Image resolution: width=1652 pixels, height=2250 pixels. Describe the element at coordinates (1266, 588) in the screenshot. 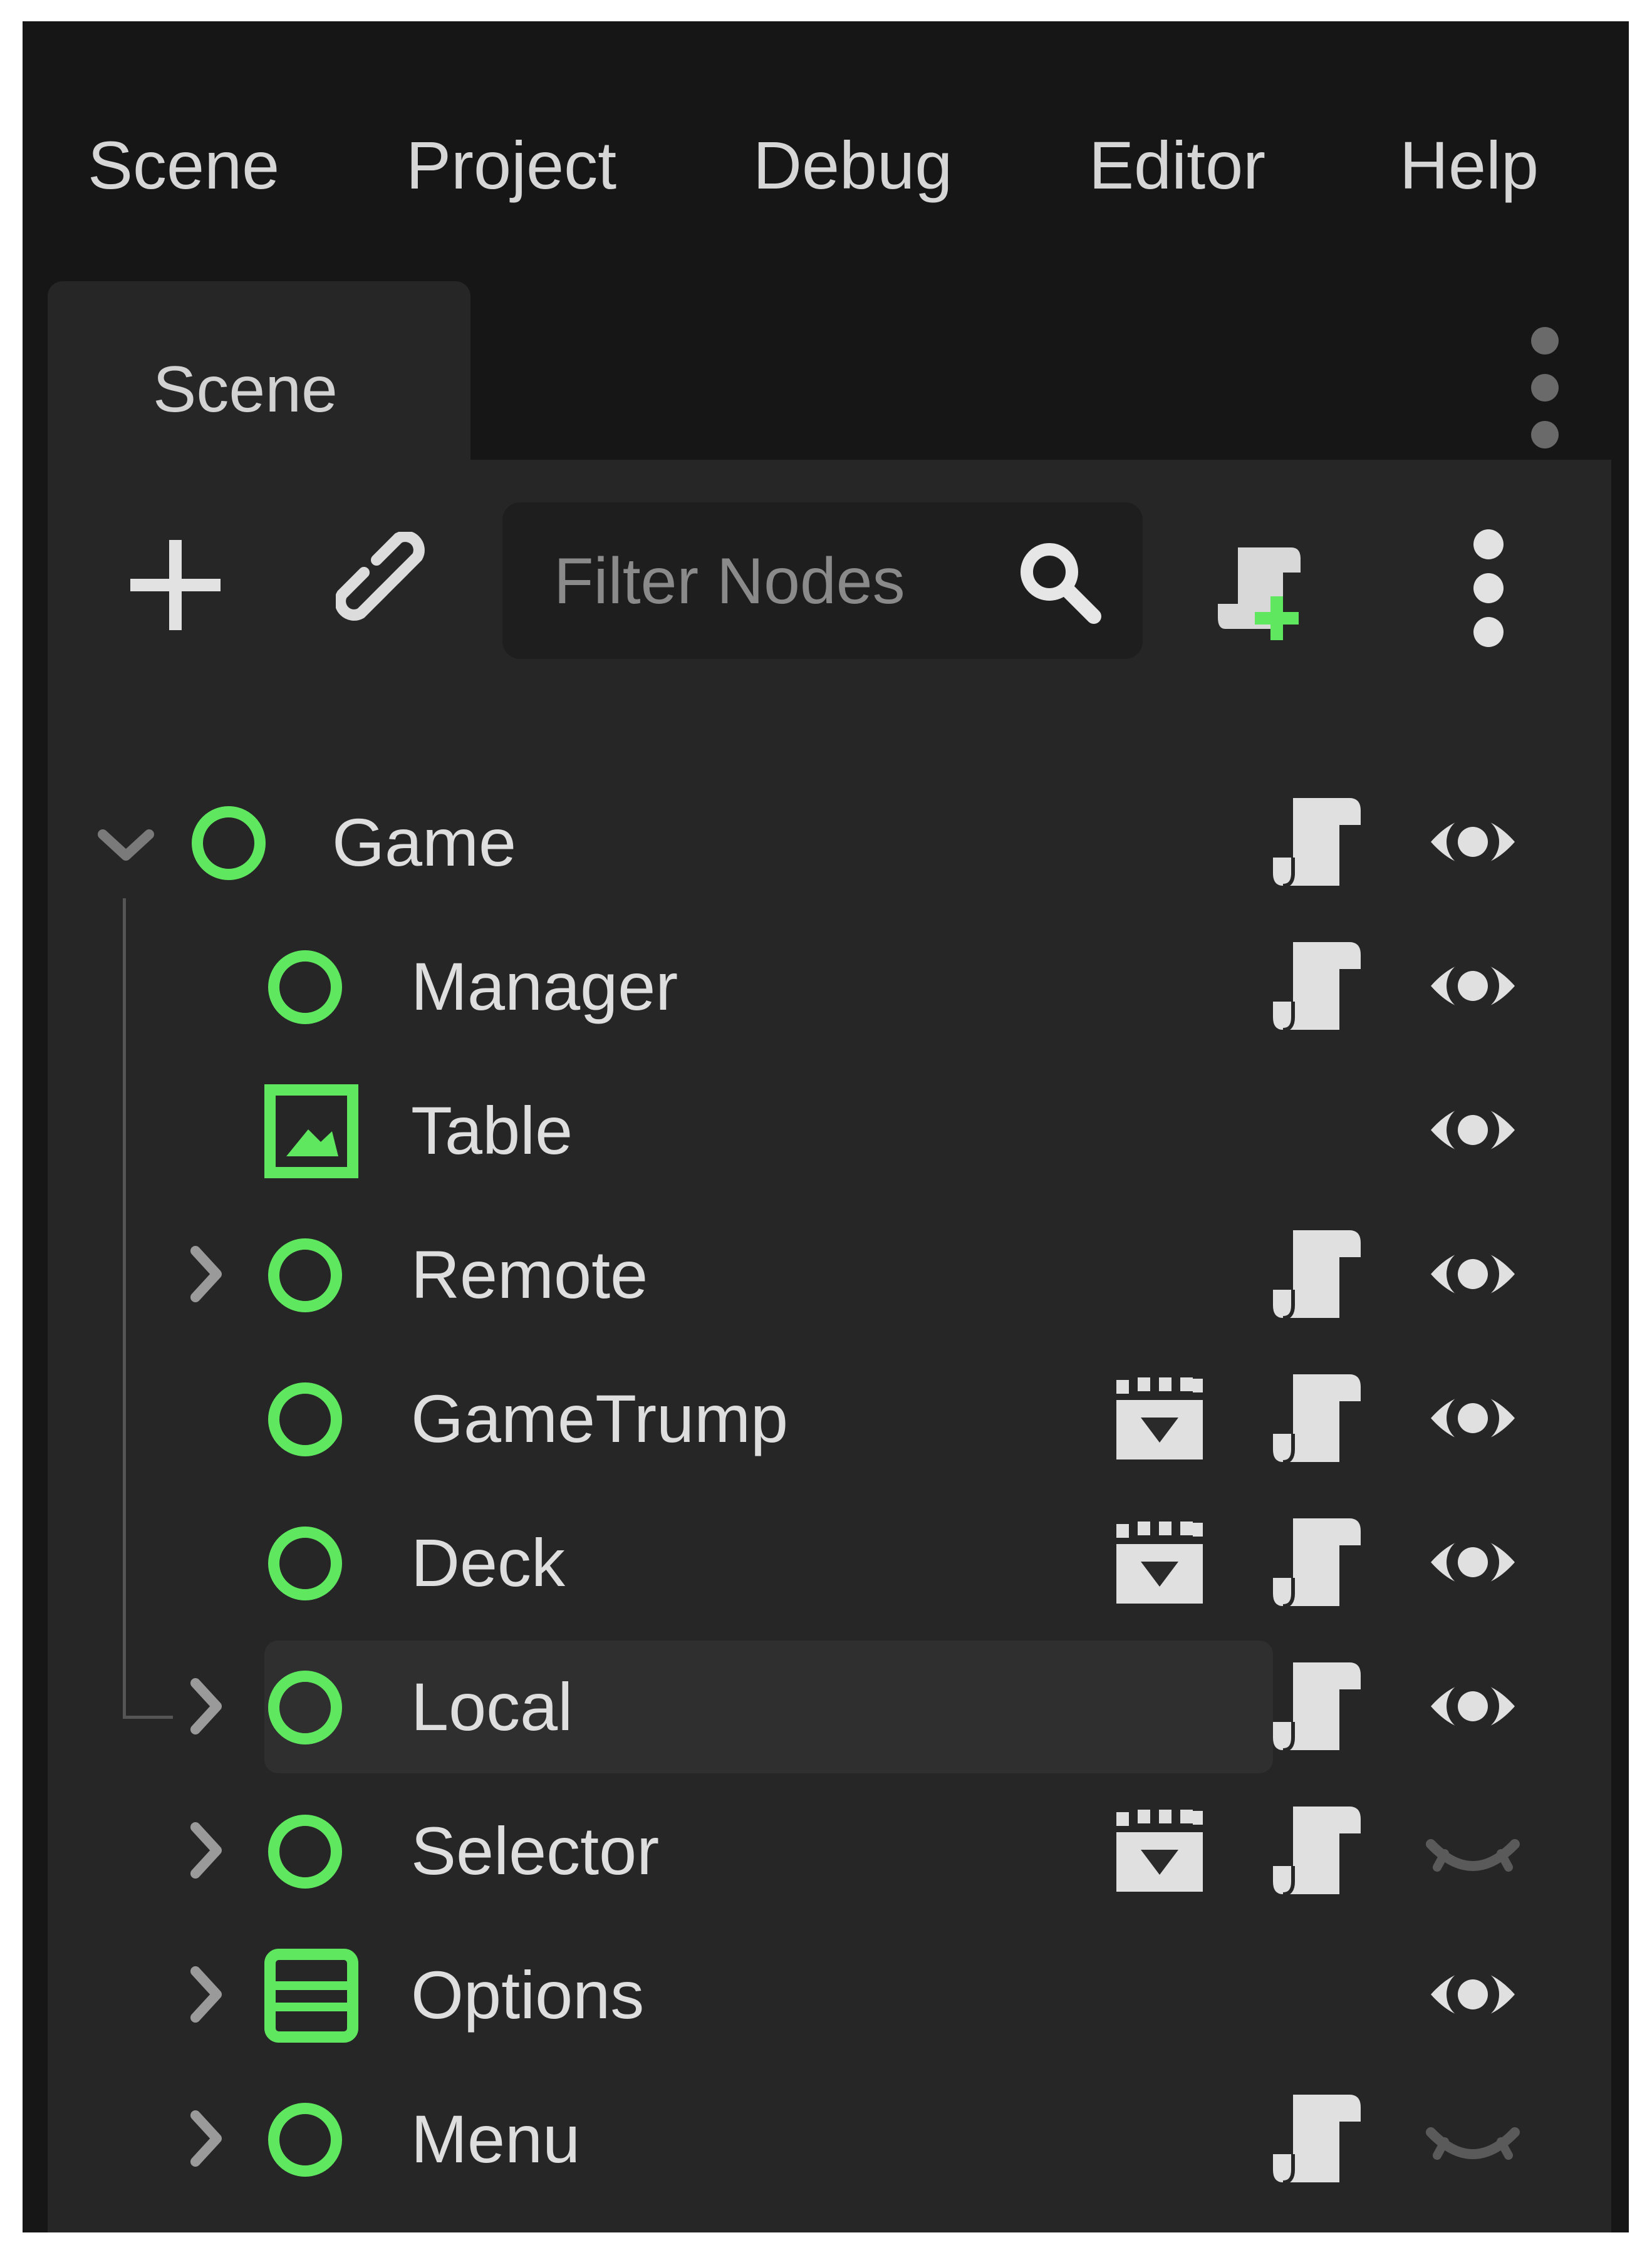

I see `script-add-icon` at that location.